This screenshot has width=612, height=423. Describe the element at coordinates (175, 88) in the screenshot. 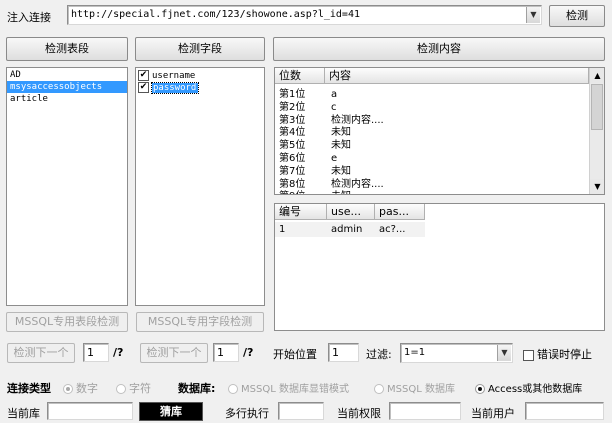

I see `field-label: password` at that location.